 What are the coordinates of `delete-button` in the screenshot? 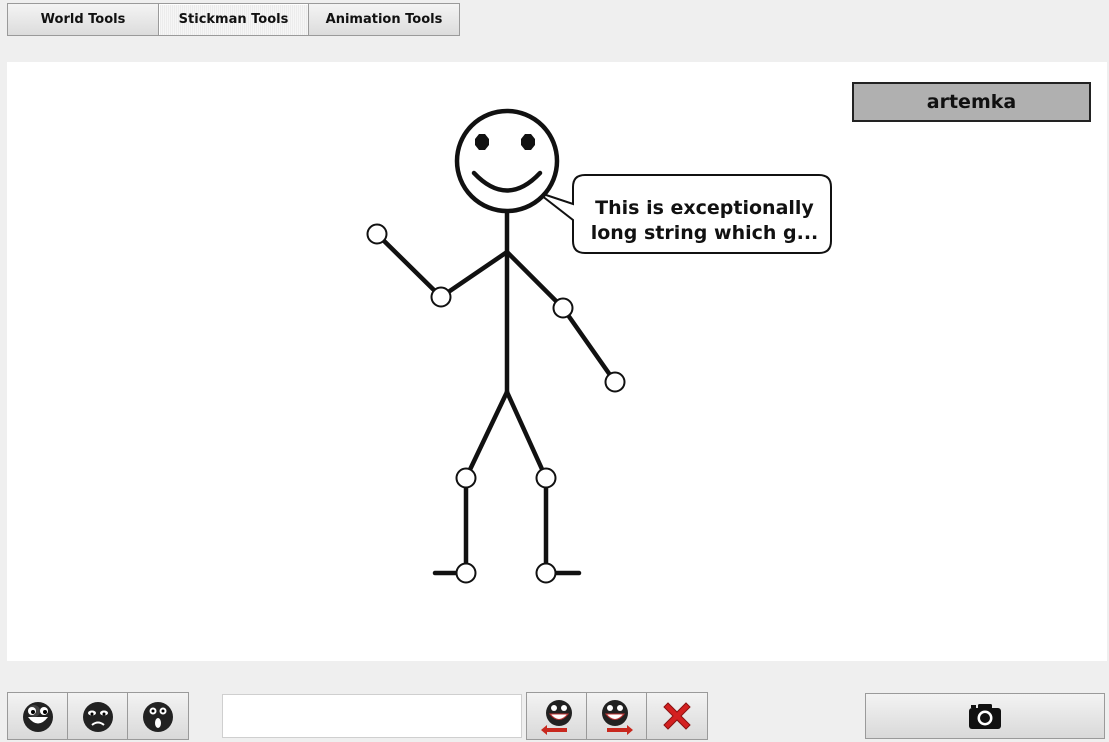 It's located at (677, 716).